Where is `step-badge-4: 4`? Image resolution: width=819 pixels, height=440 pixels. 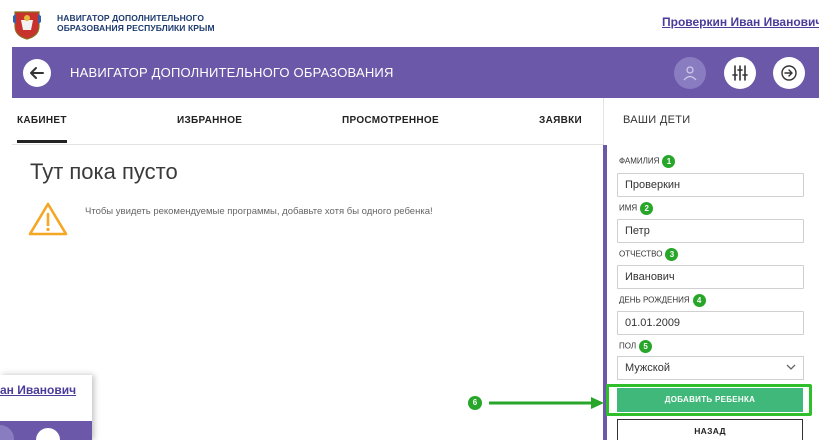
step-badge-4: 4 is located at coordinates (699, 300).